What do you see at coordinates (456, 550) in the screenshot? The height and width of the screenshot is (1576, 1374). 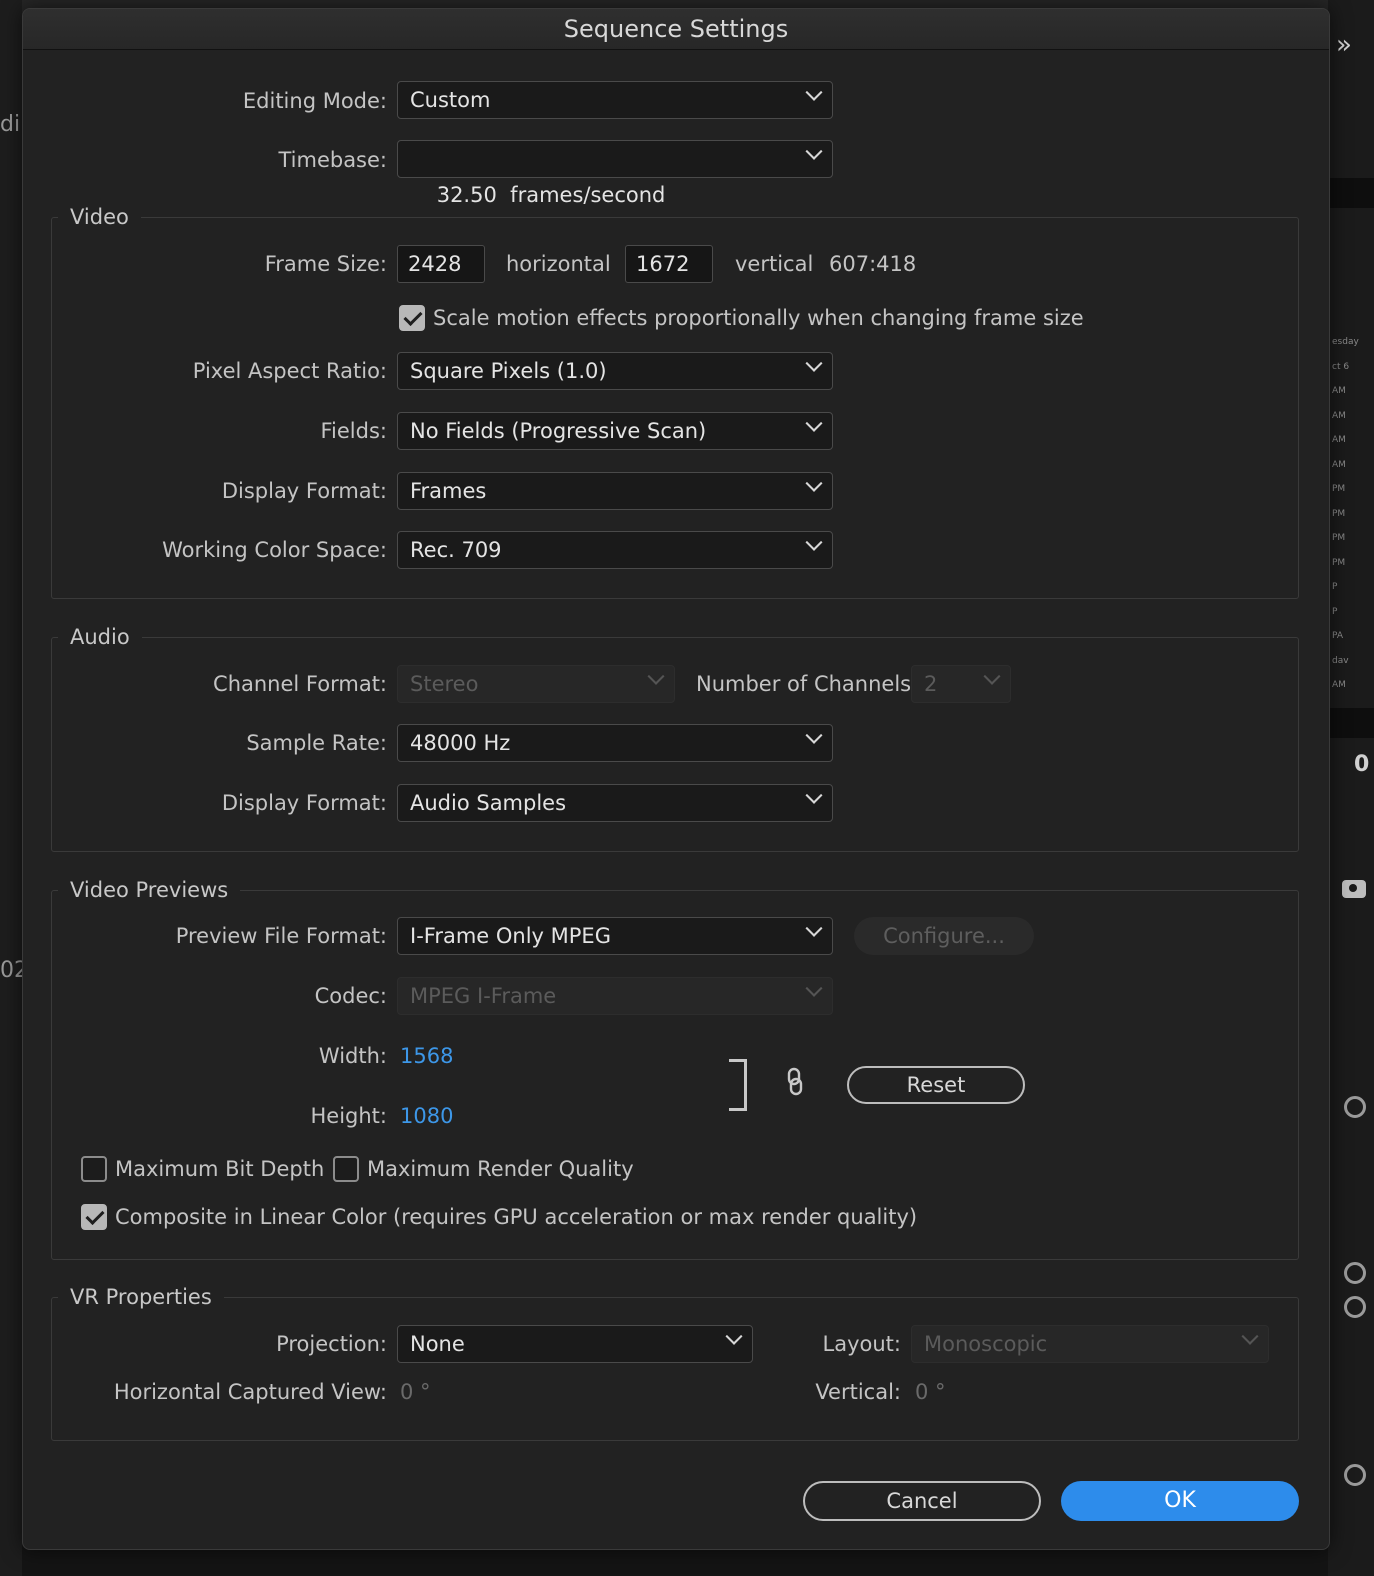 I see `working-color-space-value: Rec. 709` at bounding box center [456, 550].